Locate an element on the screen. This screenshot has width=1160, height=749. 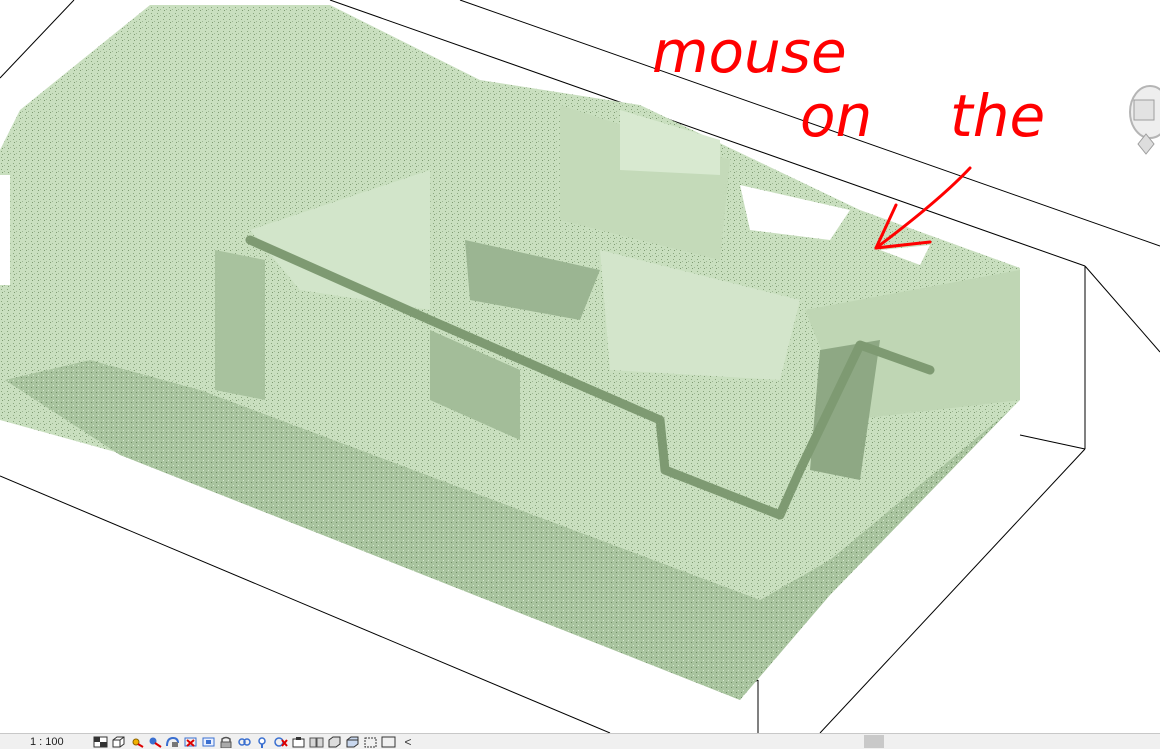
shadows-icon is located at coordinates (154, 742).